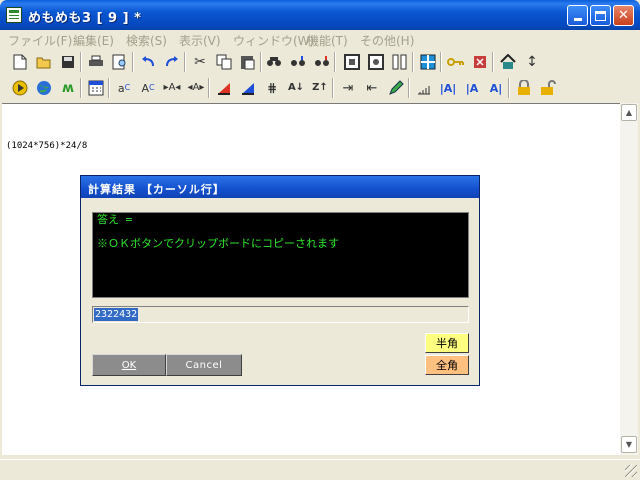  Describe the element at coordinates (352, 62) in the screenshot. I see `record-stop-icon` at that location.